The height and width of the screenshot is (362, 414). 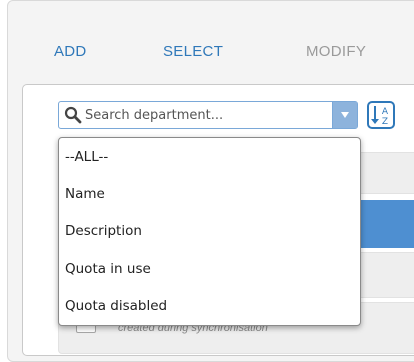 What do you see at coordinates (205, 194) in the screenshot?
I see `dropdown-option-name: Name` at bounding box center [205, 194].